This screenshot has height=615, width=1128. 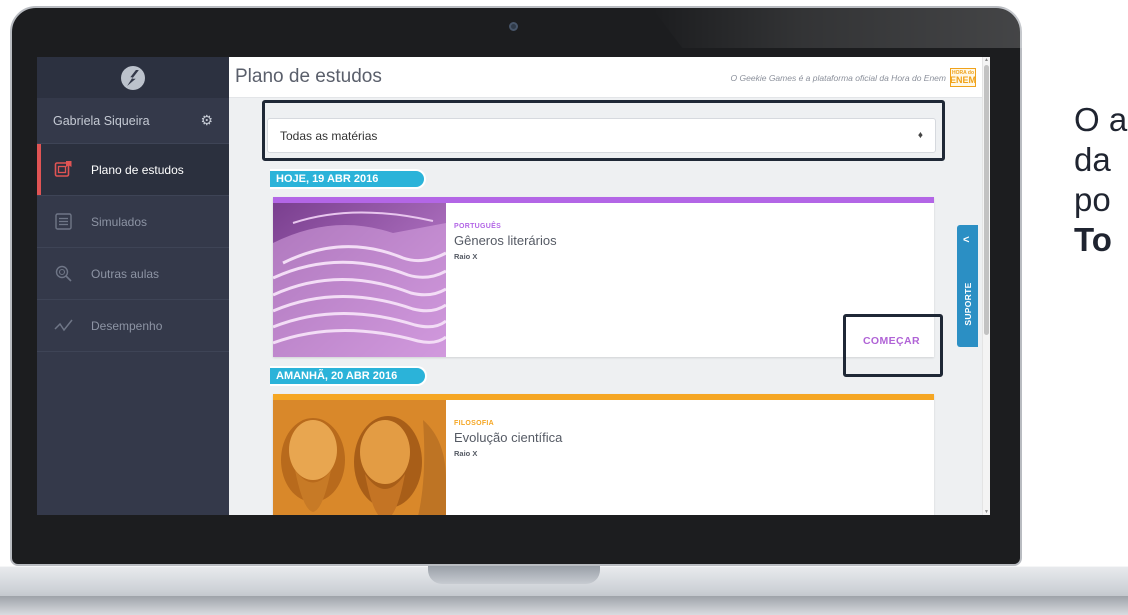 I want to click on logo-bottom-text: ENEM, so click(x=963, y=79).